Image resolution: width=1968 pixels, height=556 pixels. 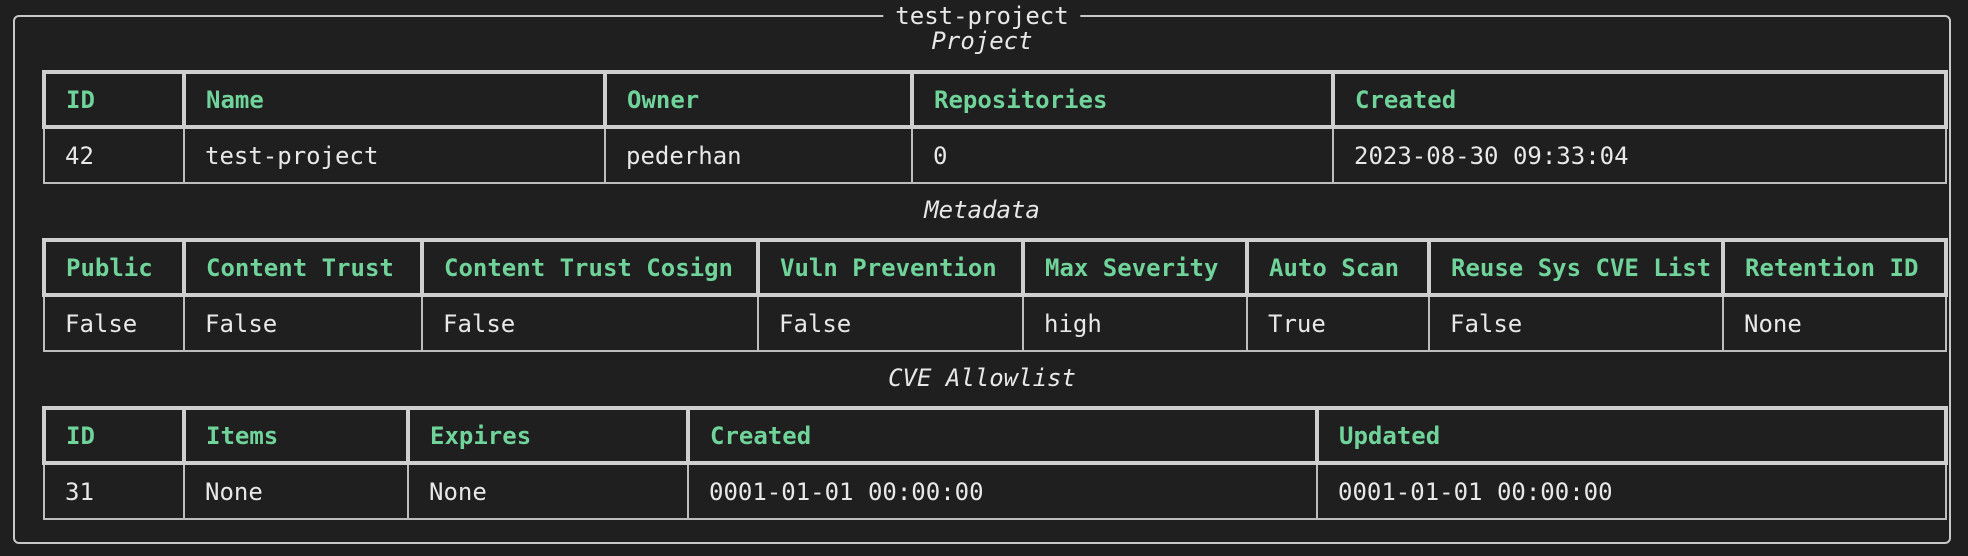 What do you see at coordinates (114, 323) in the screenshot?
I see `cell-public: False` at bounding box center [114, 323].